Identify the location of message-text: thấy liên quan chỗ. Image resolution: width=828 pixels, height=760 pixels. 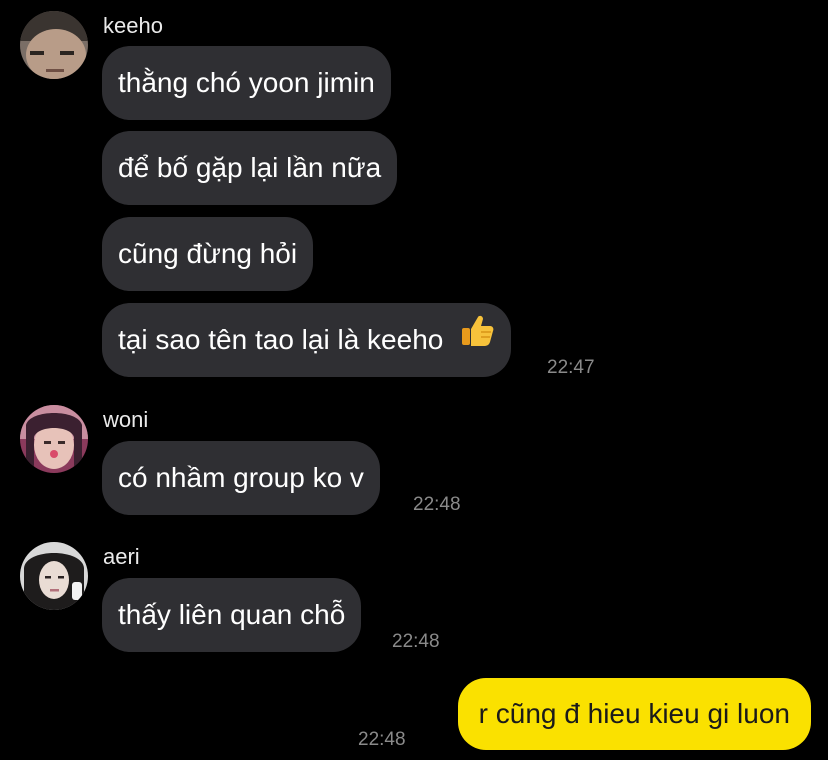
(232, 614).